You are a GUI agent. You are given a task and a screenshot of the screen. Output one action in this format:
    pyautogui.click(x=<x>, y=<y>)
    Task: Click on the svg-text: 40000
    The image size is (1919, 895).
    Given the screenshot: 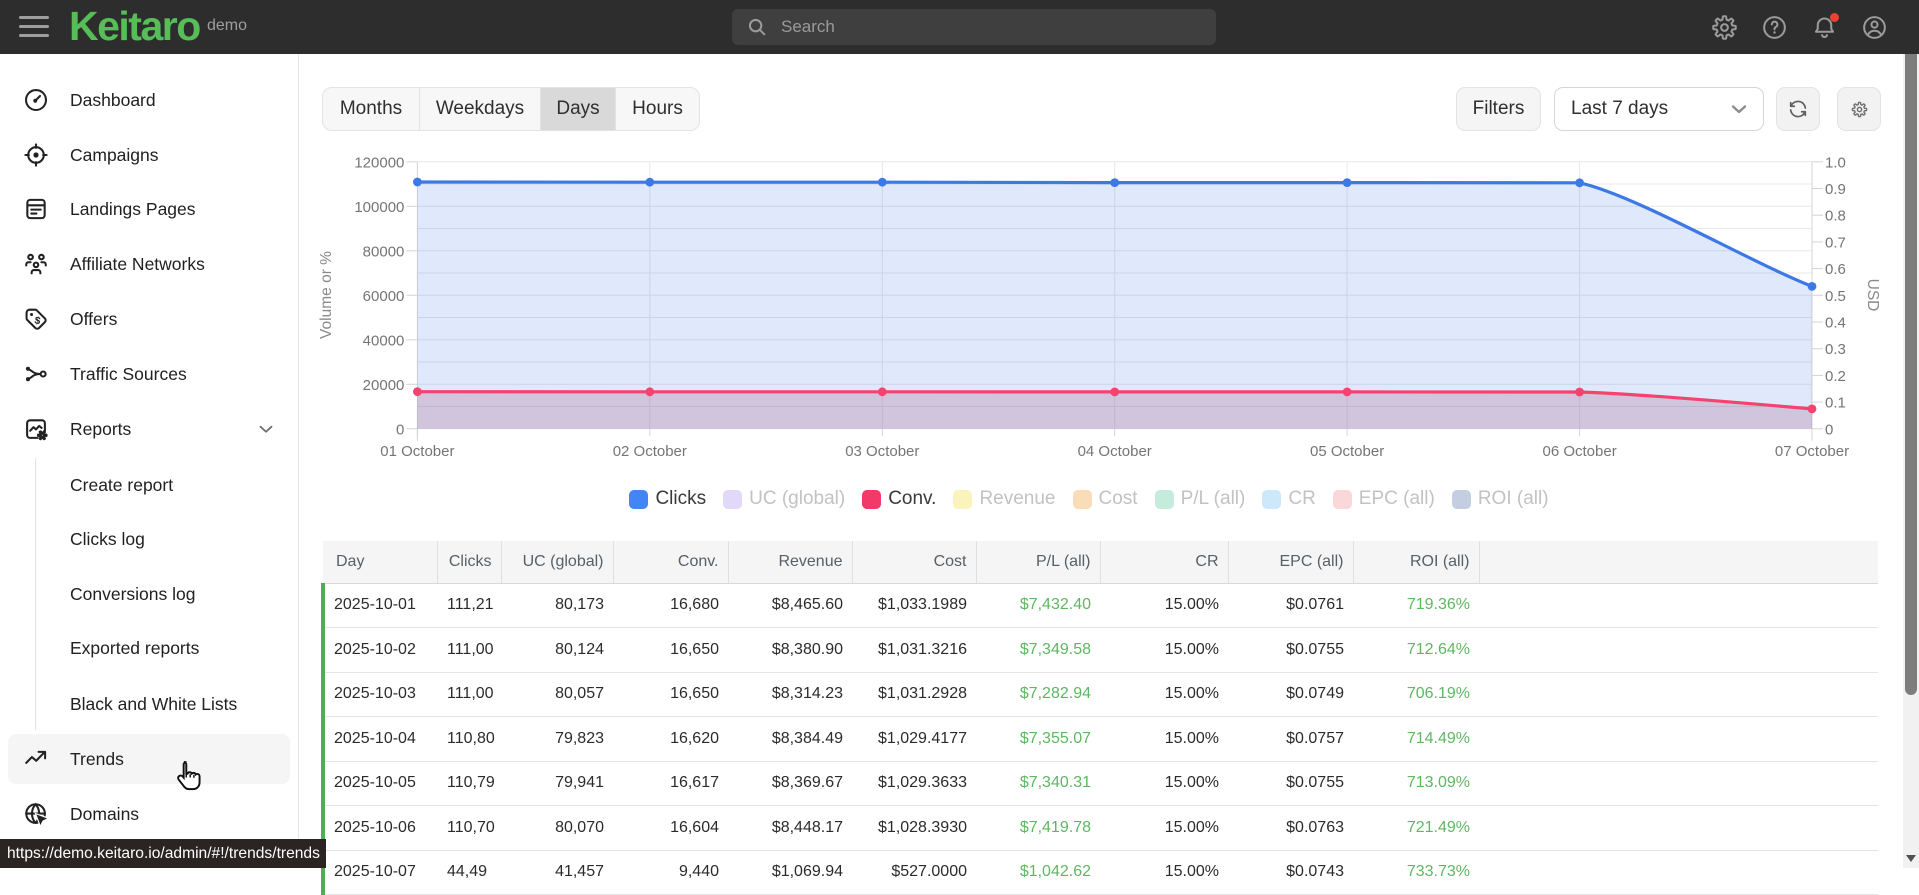 What is the action you would take?
    pyautogui.click(x=384, y=340)
    